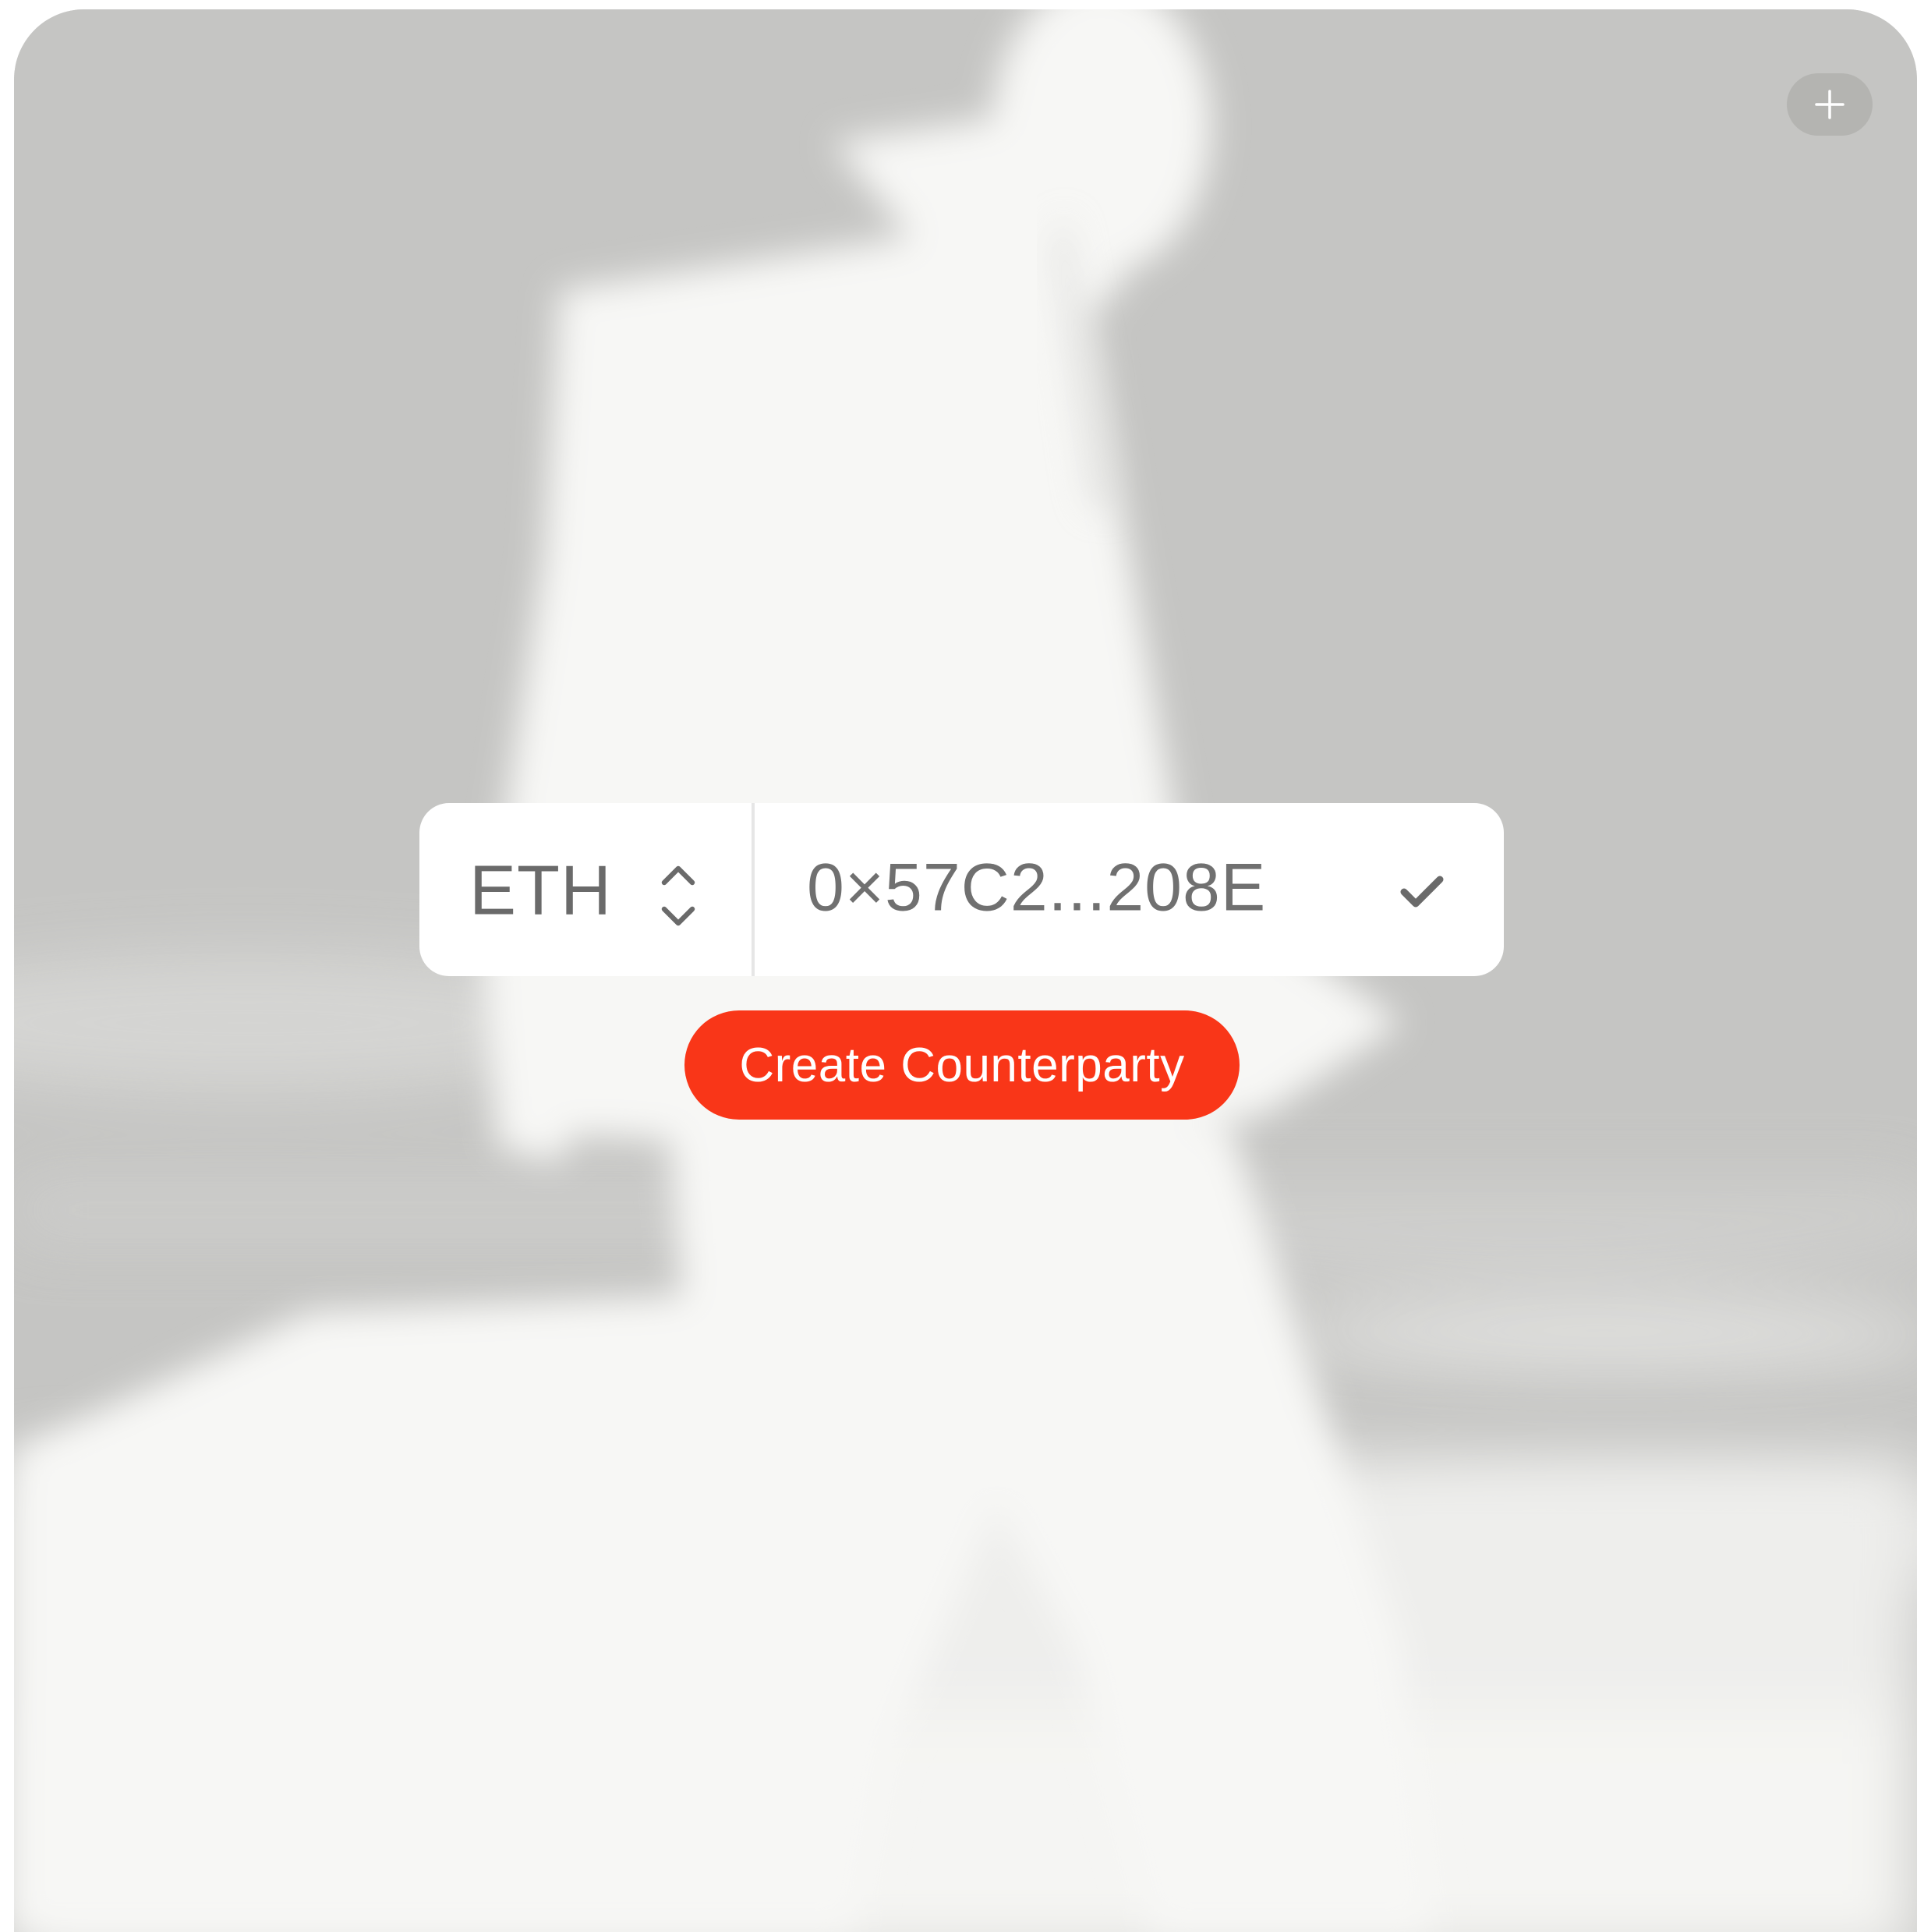 The height and width of the screenshot is (1932, 1917). What do you see at coordinates (1080, 888) in the screenshot?
I see `address-input` at bounding box center [1080, 888].